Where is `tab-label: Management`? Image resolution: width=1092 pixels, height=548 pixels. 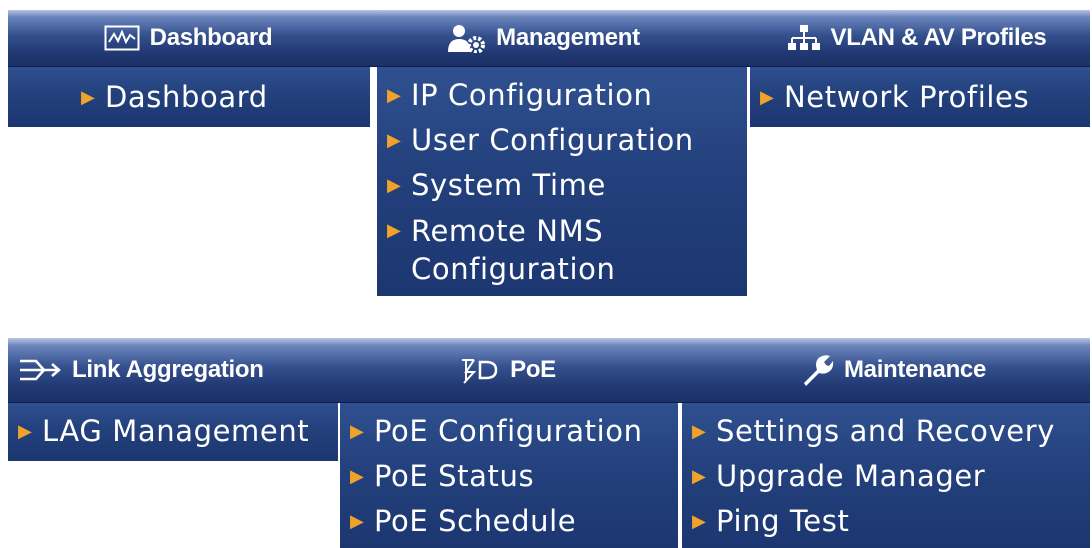 tab-label: Management is located at coordinates (568, 37).